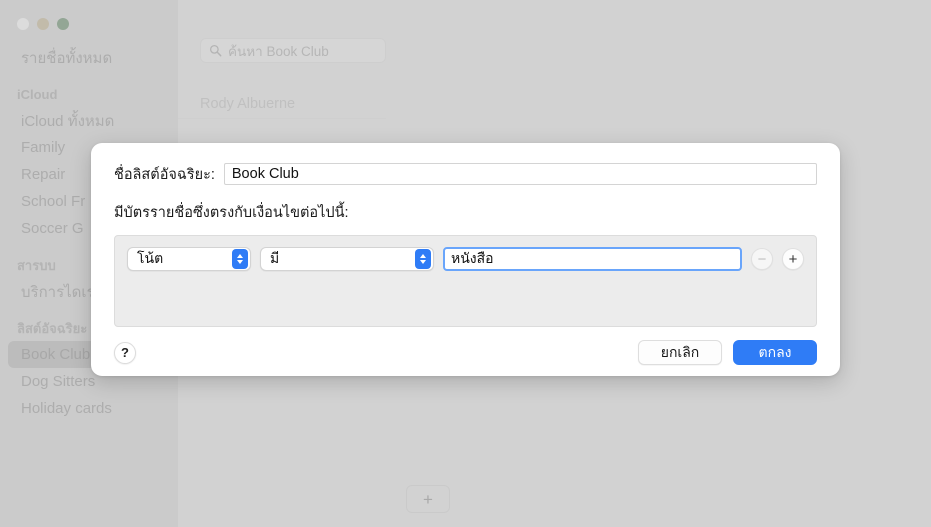  Describe the element at coordinates (43, 147) in the screenshot. I see `sidebar-item-label: Family` at that location.